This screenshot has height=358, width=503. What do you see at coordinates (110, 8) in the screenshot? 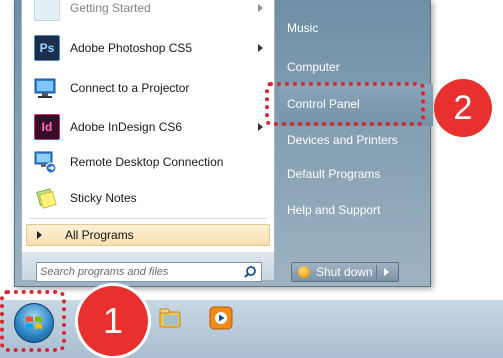
I see `program-label: Getting Started` at bounding box center [110, 8].